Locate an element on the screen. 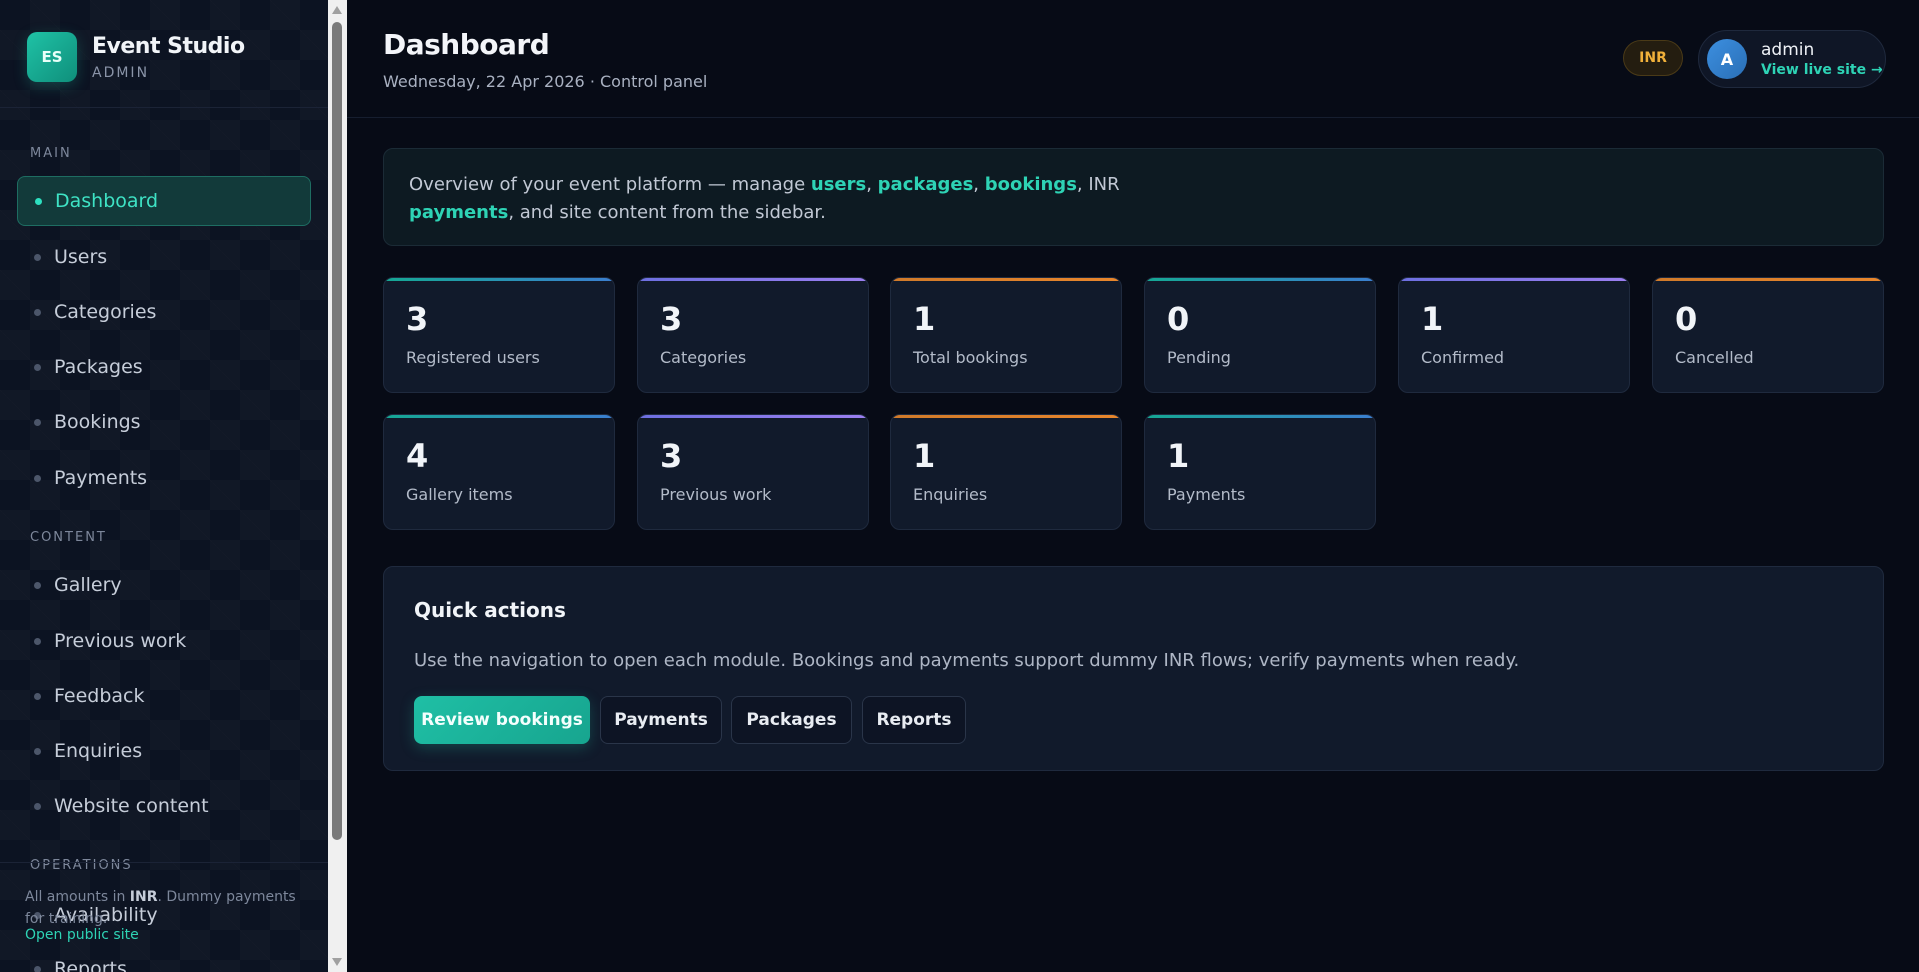 The height and width of the screenshot is (972, 1919). payments-button: Payments is located at coordinates (661, 720).